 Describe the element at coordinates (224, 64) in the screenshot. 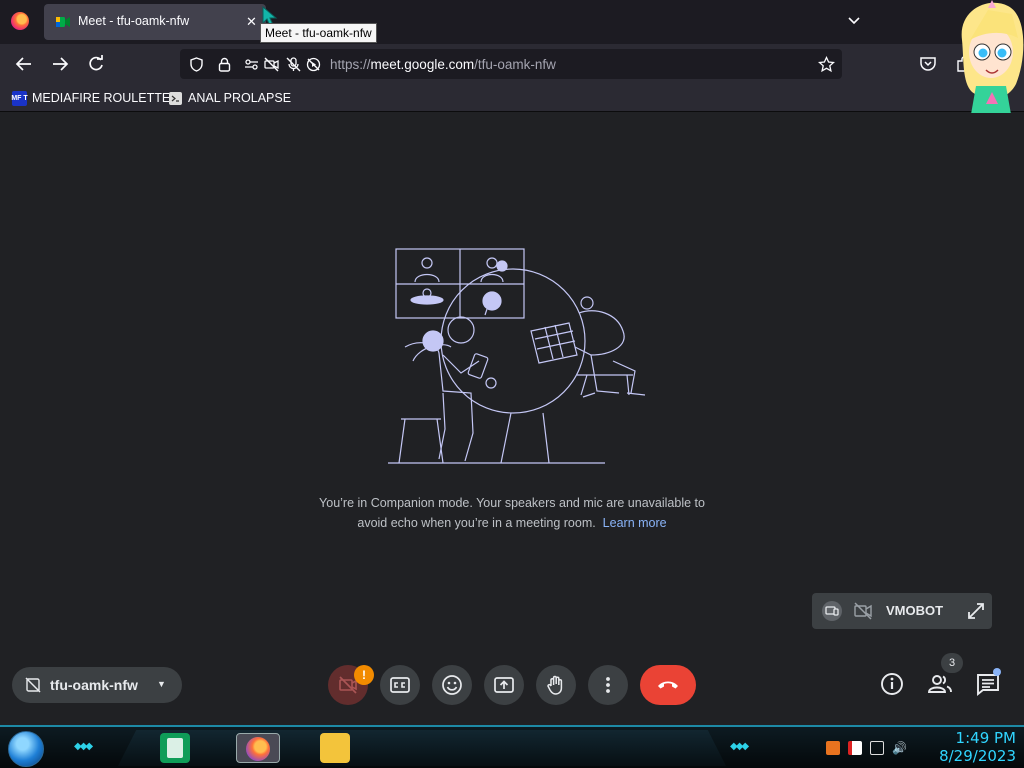

I see `lock-icon` at that location.